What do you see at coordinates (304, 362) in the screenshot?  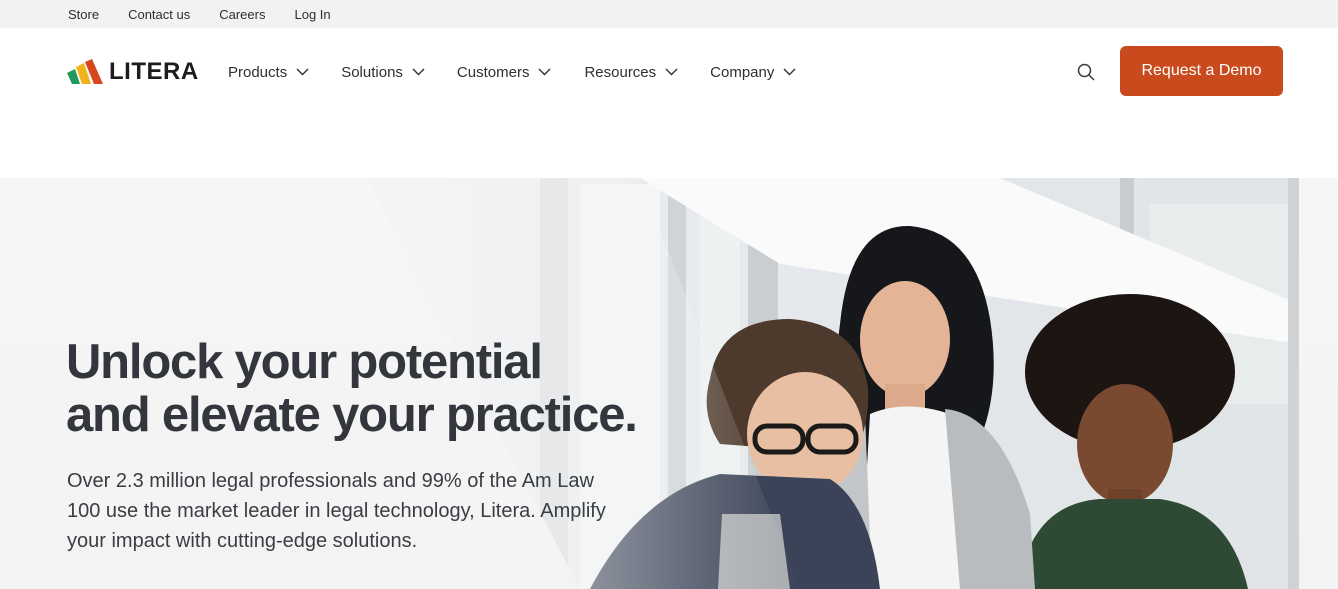 I see `hero-title-line-1: Unlock your potential` at bounding box center [304, 362].